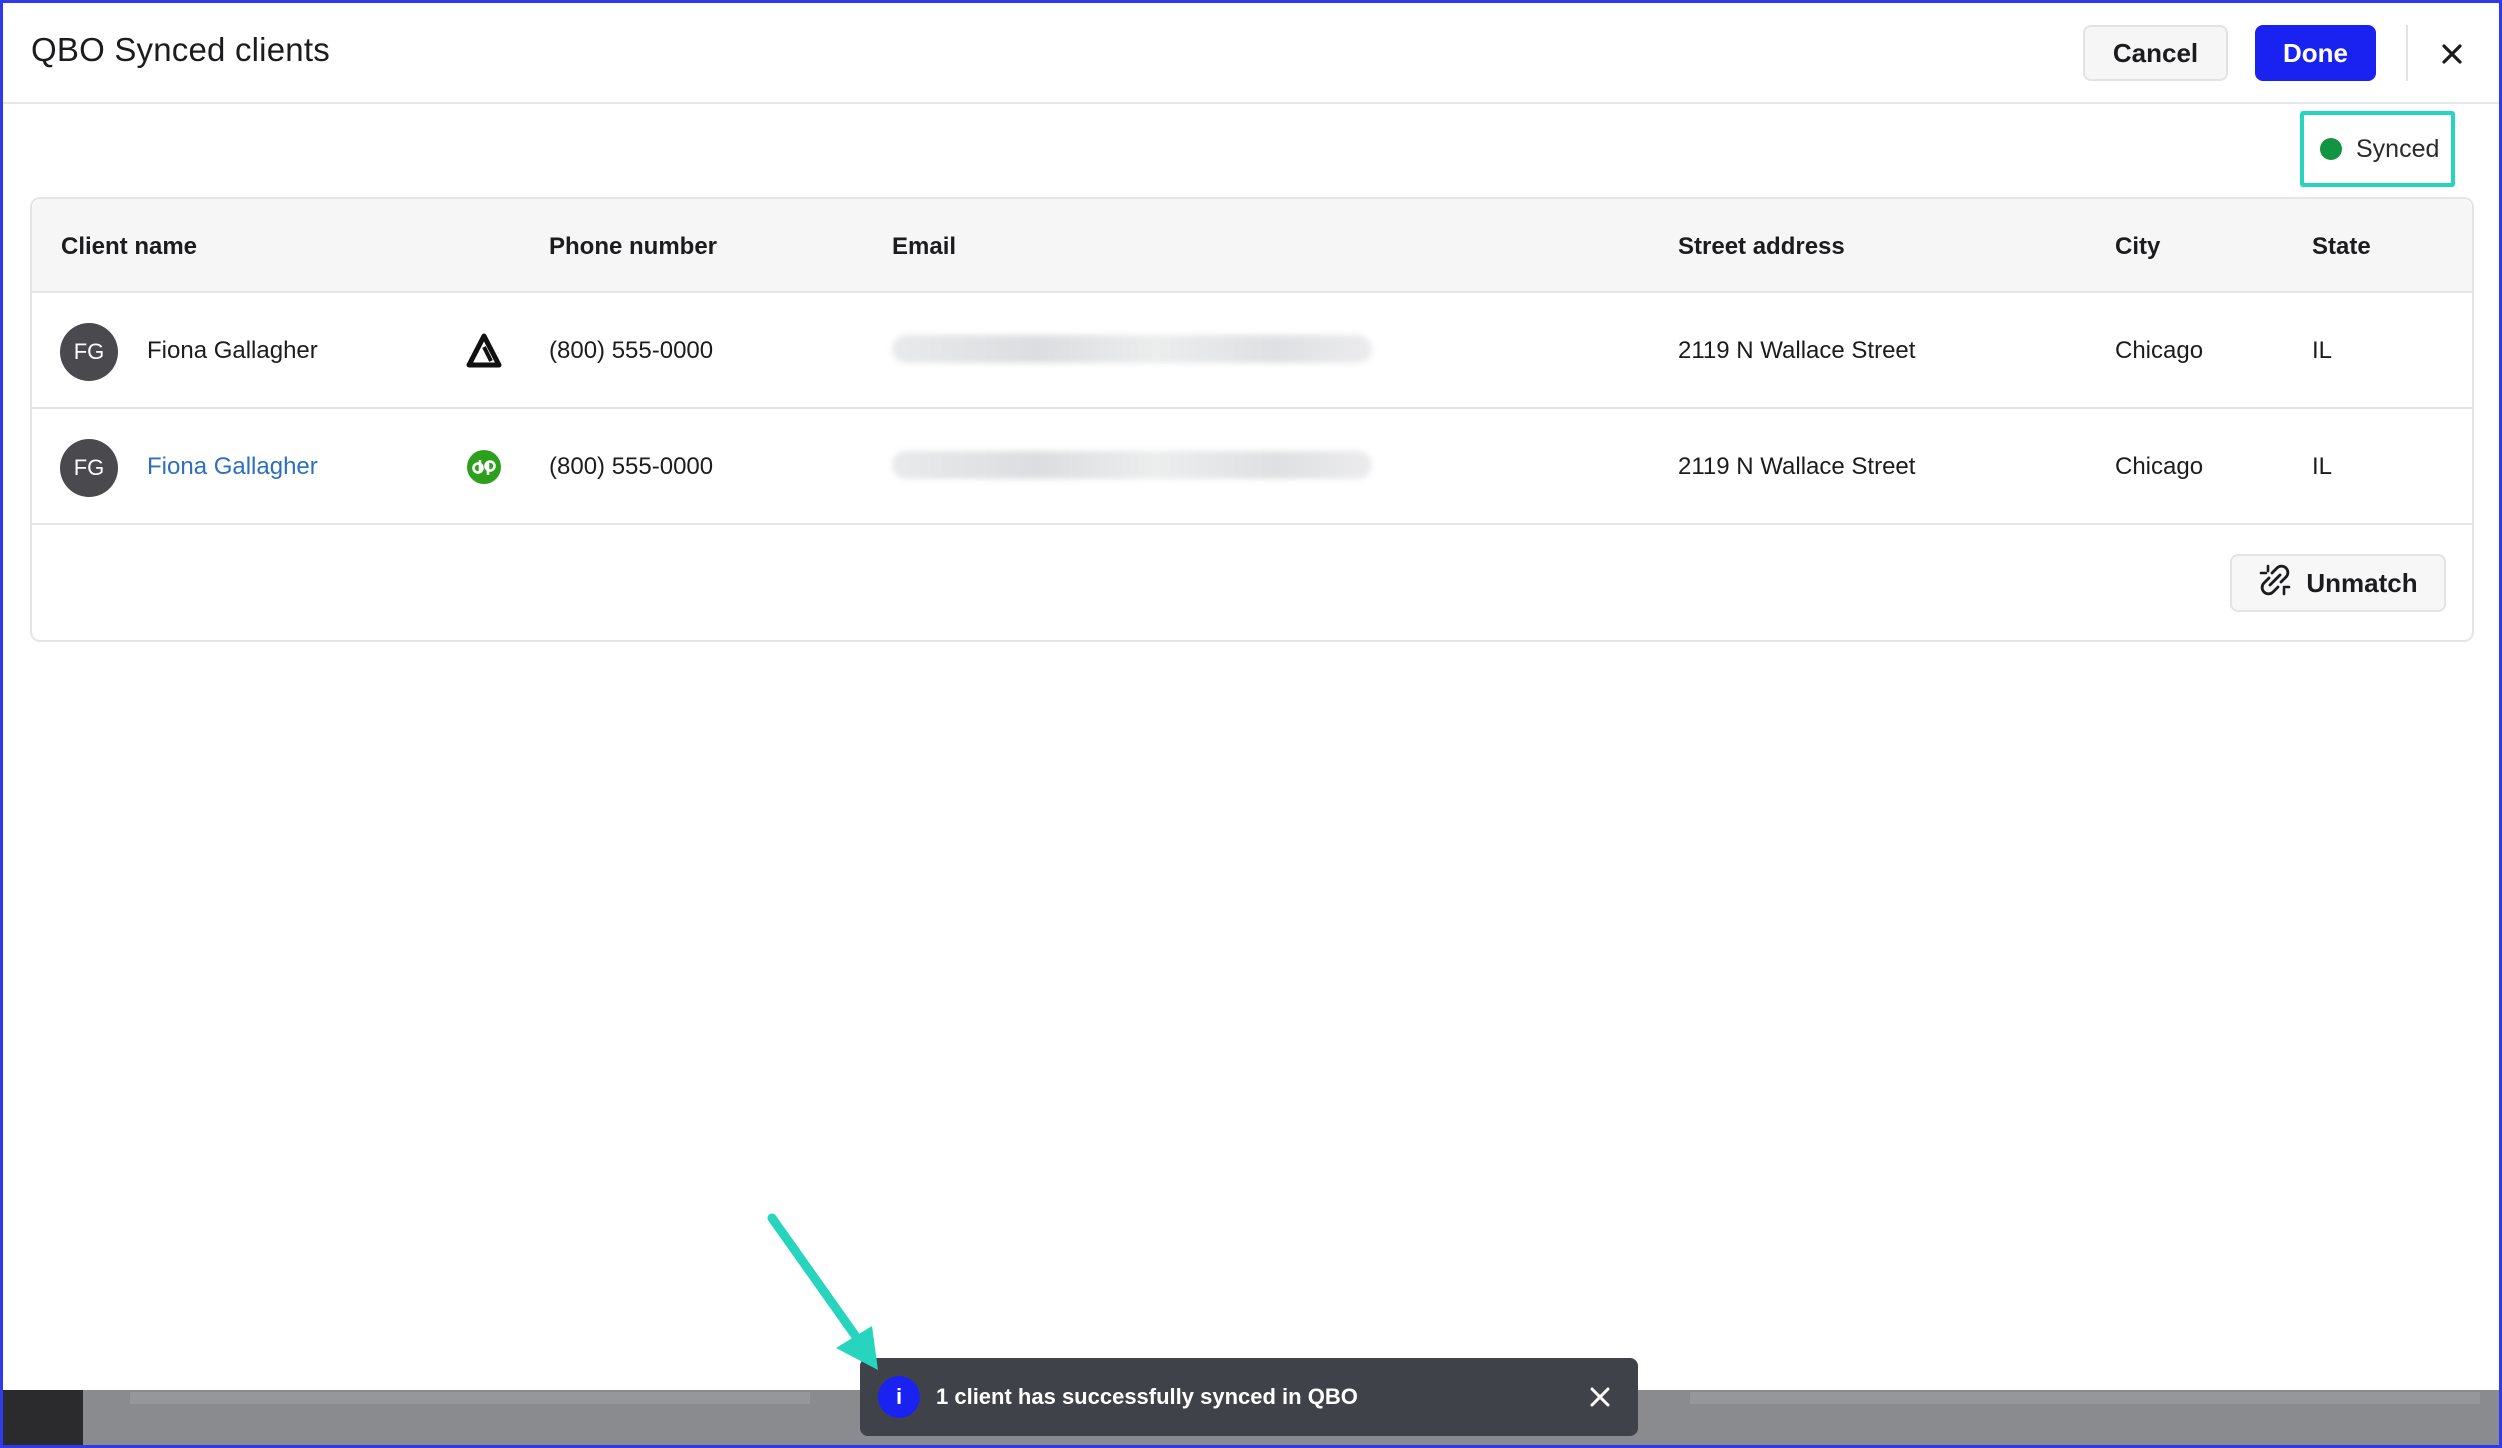 The width and height of the screenshot is (2502, 1448). I want to click on unlink-icon, so click(2275, 583).